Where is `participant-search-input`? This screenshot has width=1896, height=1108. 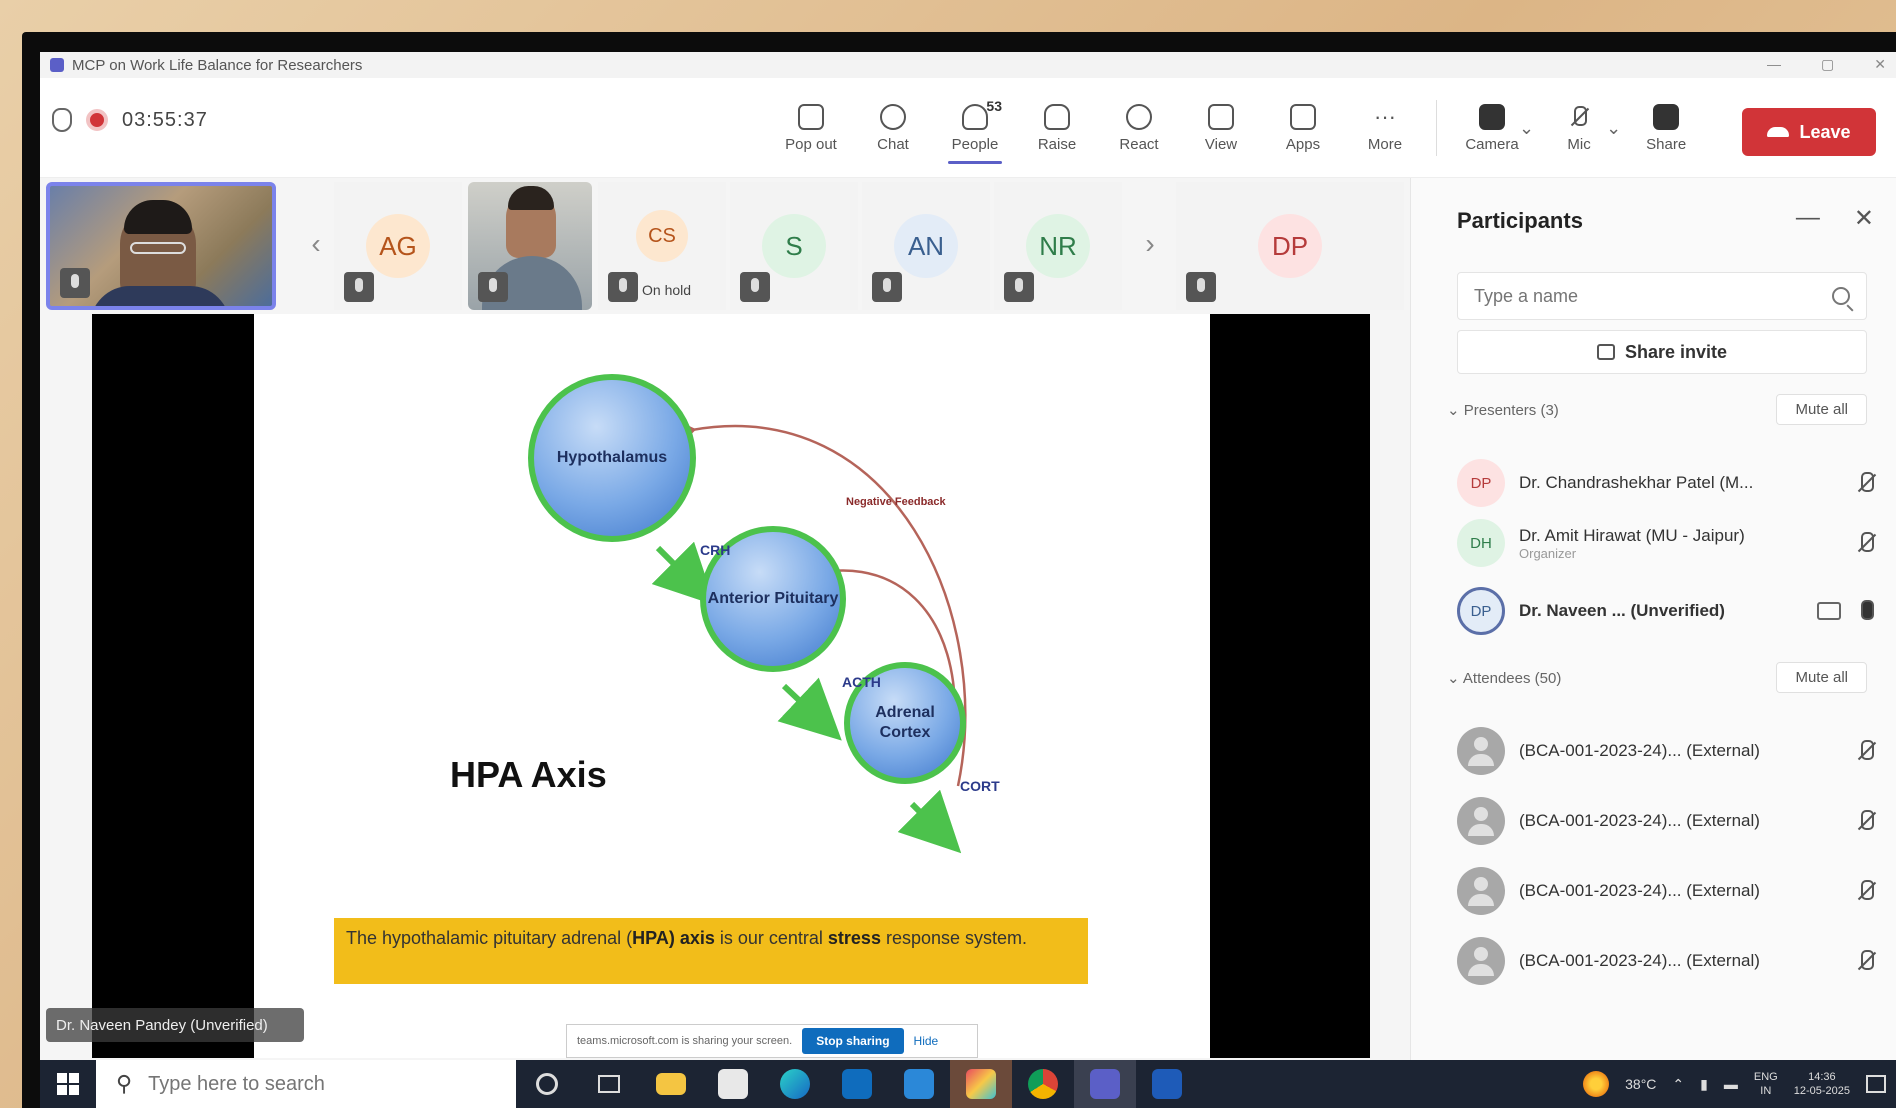 participant-search-input is located at coordinates (1624, 296).